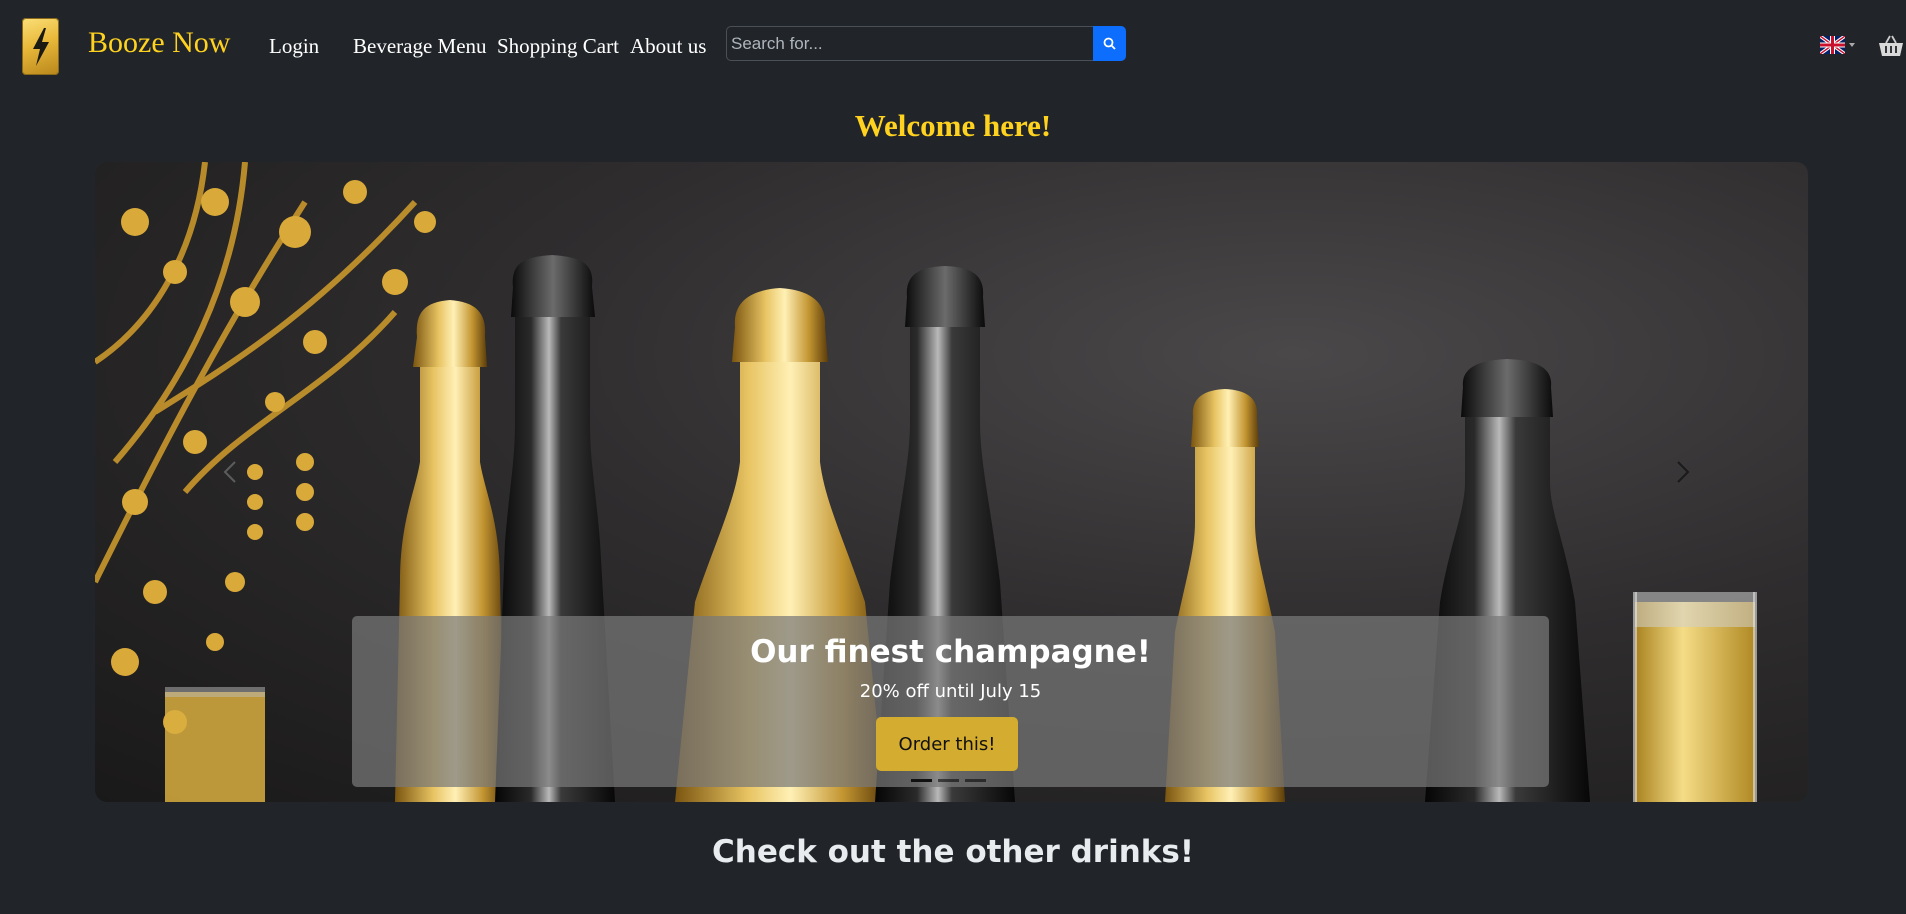 The height and width of the screenshot is (914, 1906). Describe the element at coordinates (950, 691) in the screenshot. I see `slide-subtitle: 20% off until July 15` at that location.